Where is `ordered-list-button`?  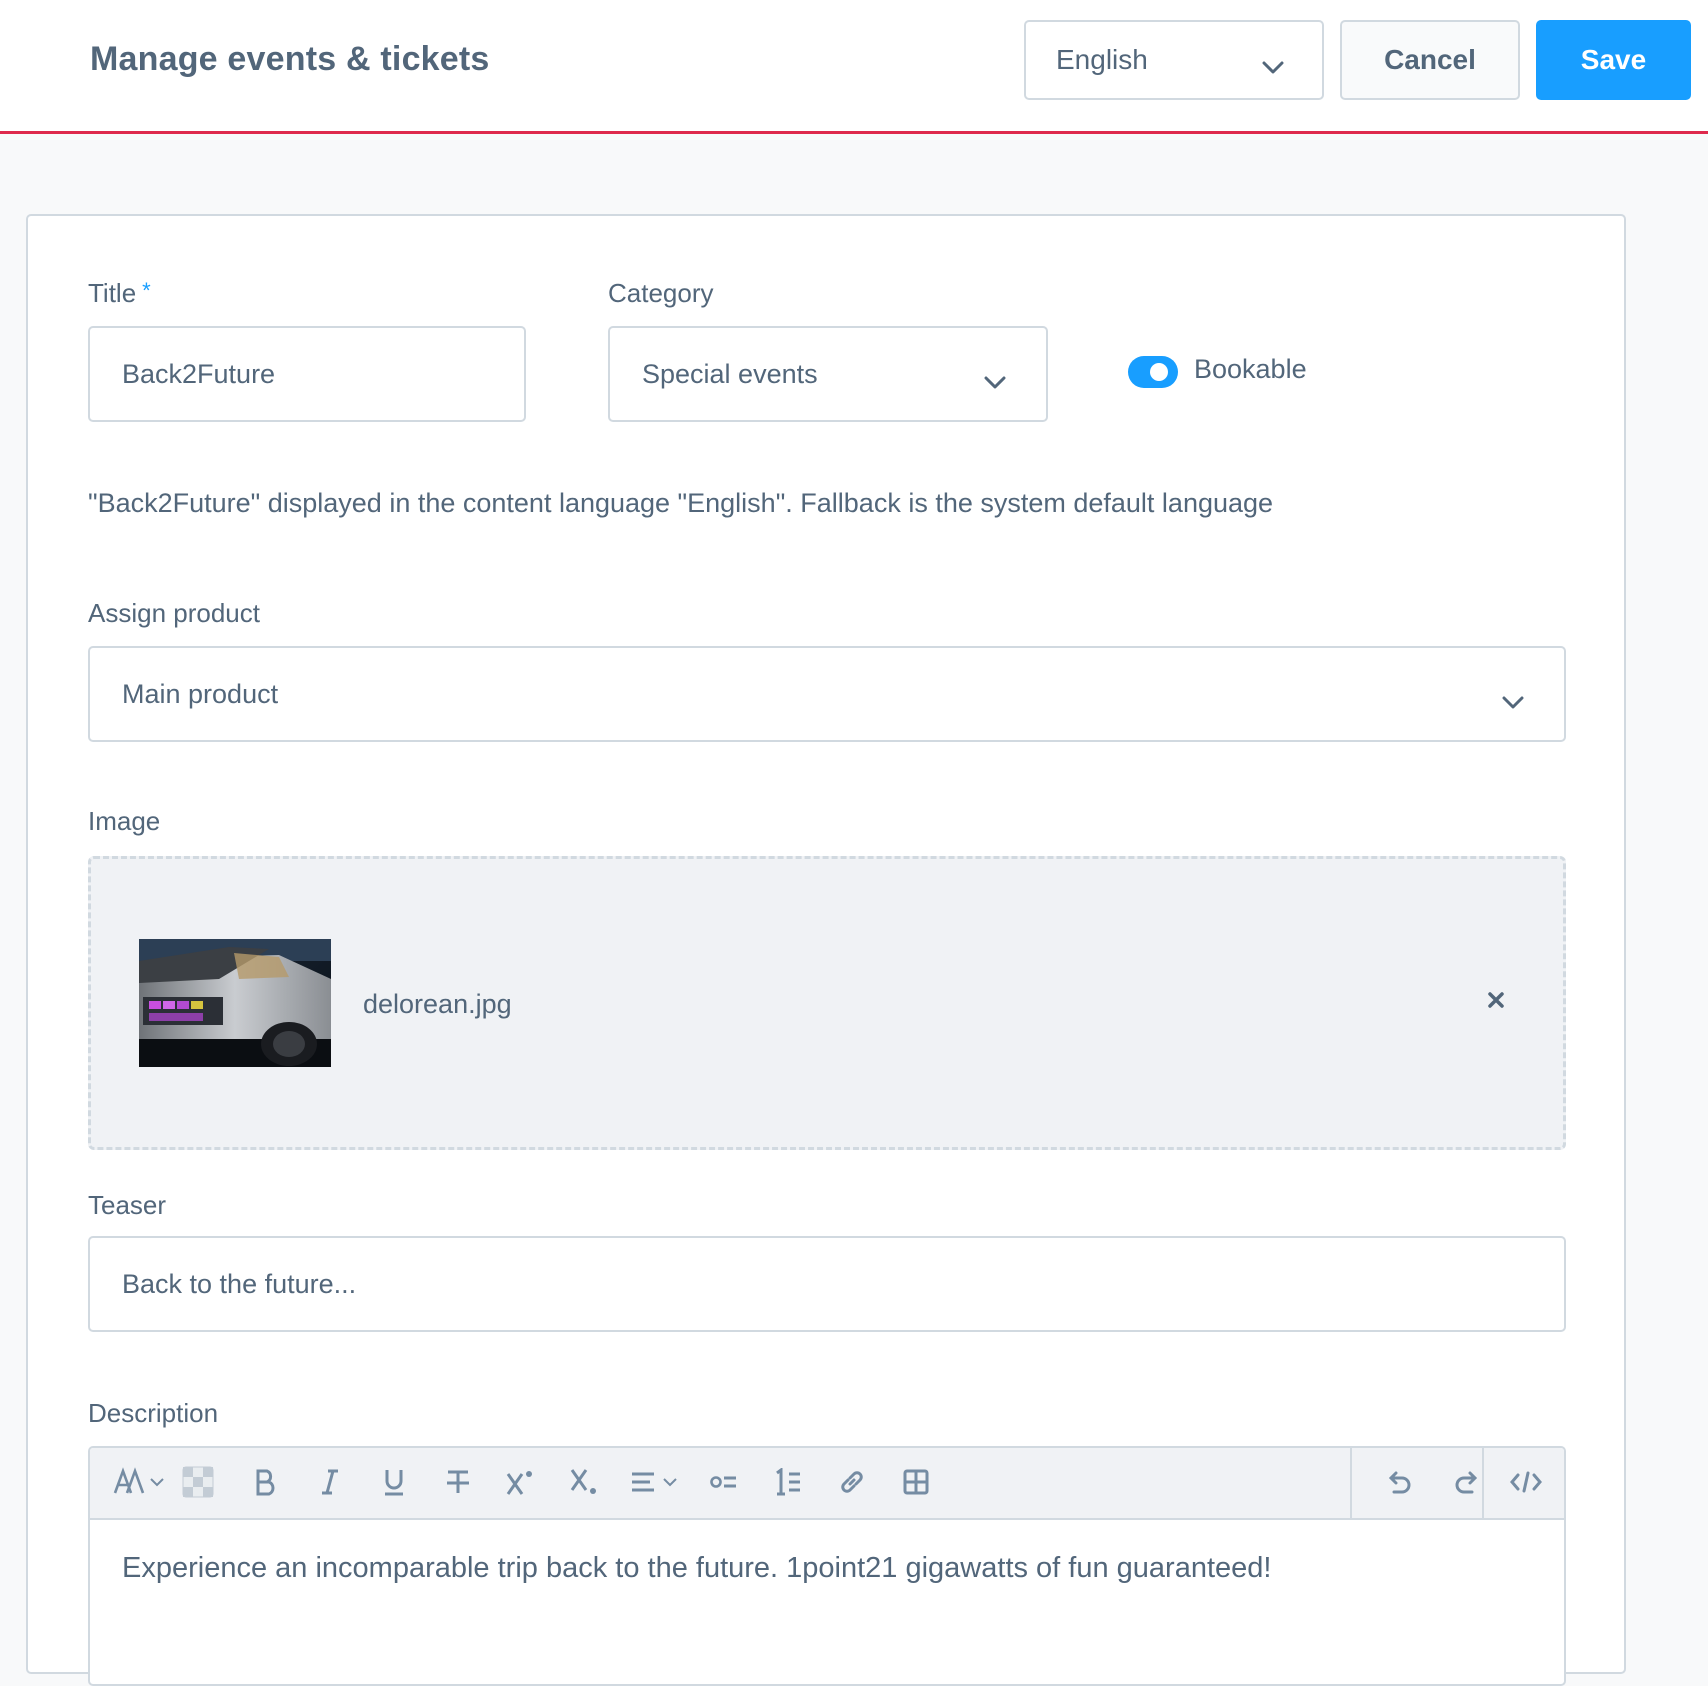
ordered-list-button is located at coordinates (788, 1484).